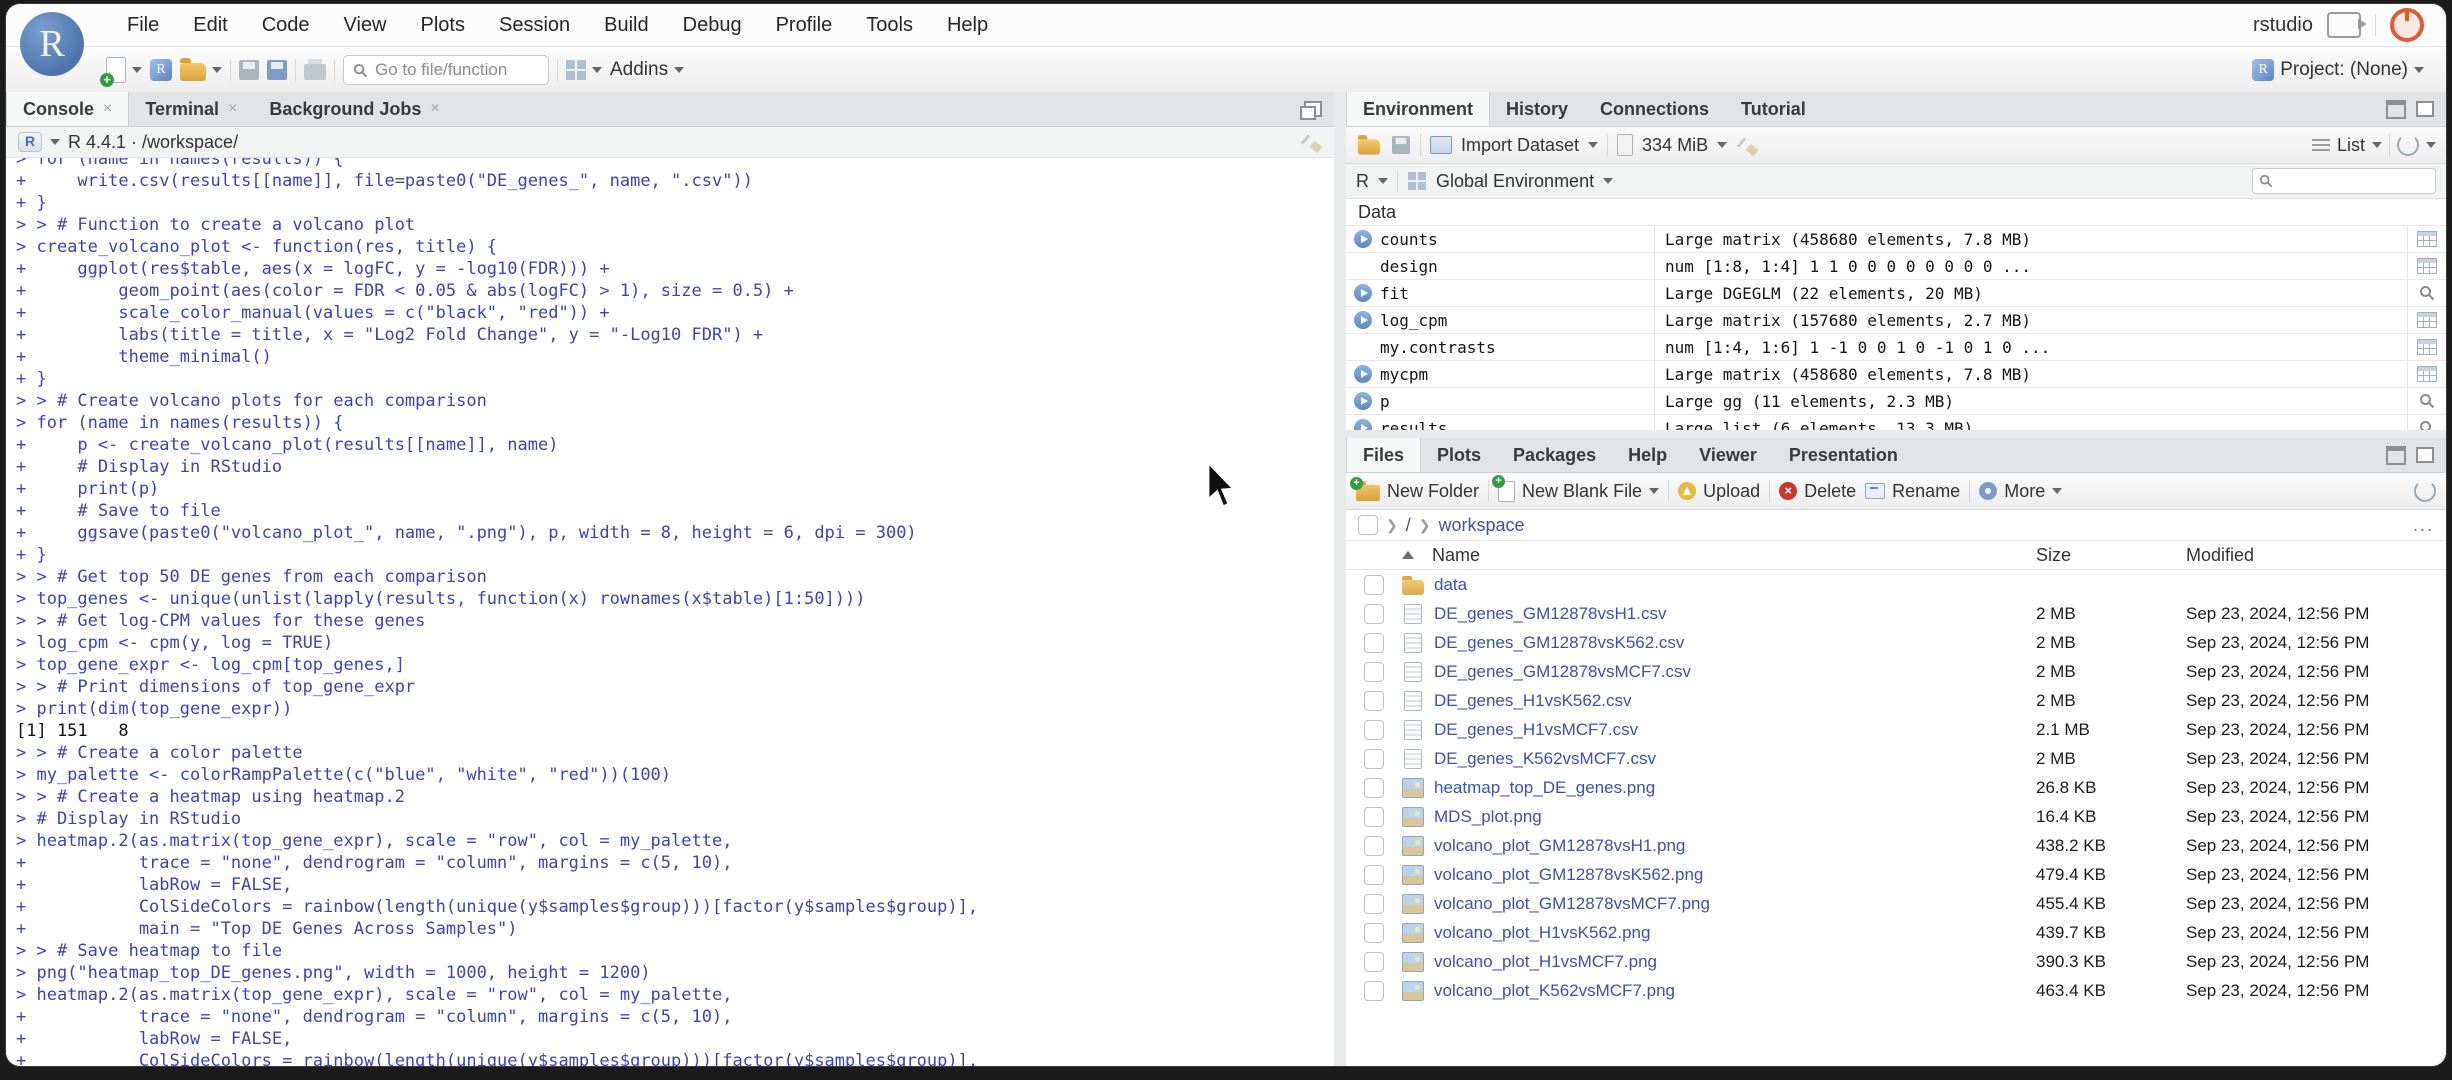 Image resolution: width=2452 pixels, height=1080 pixels. Describe the element at coordinates (1401, 145) in the screenshot. I see `save-workspace-icon` at that location.